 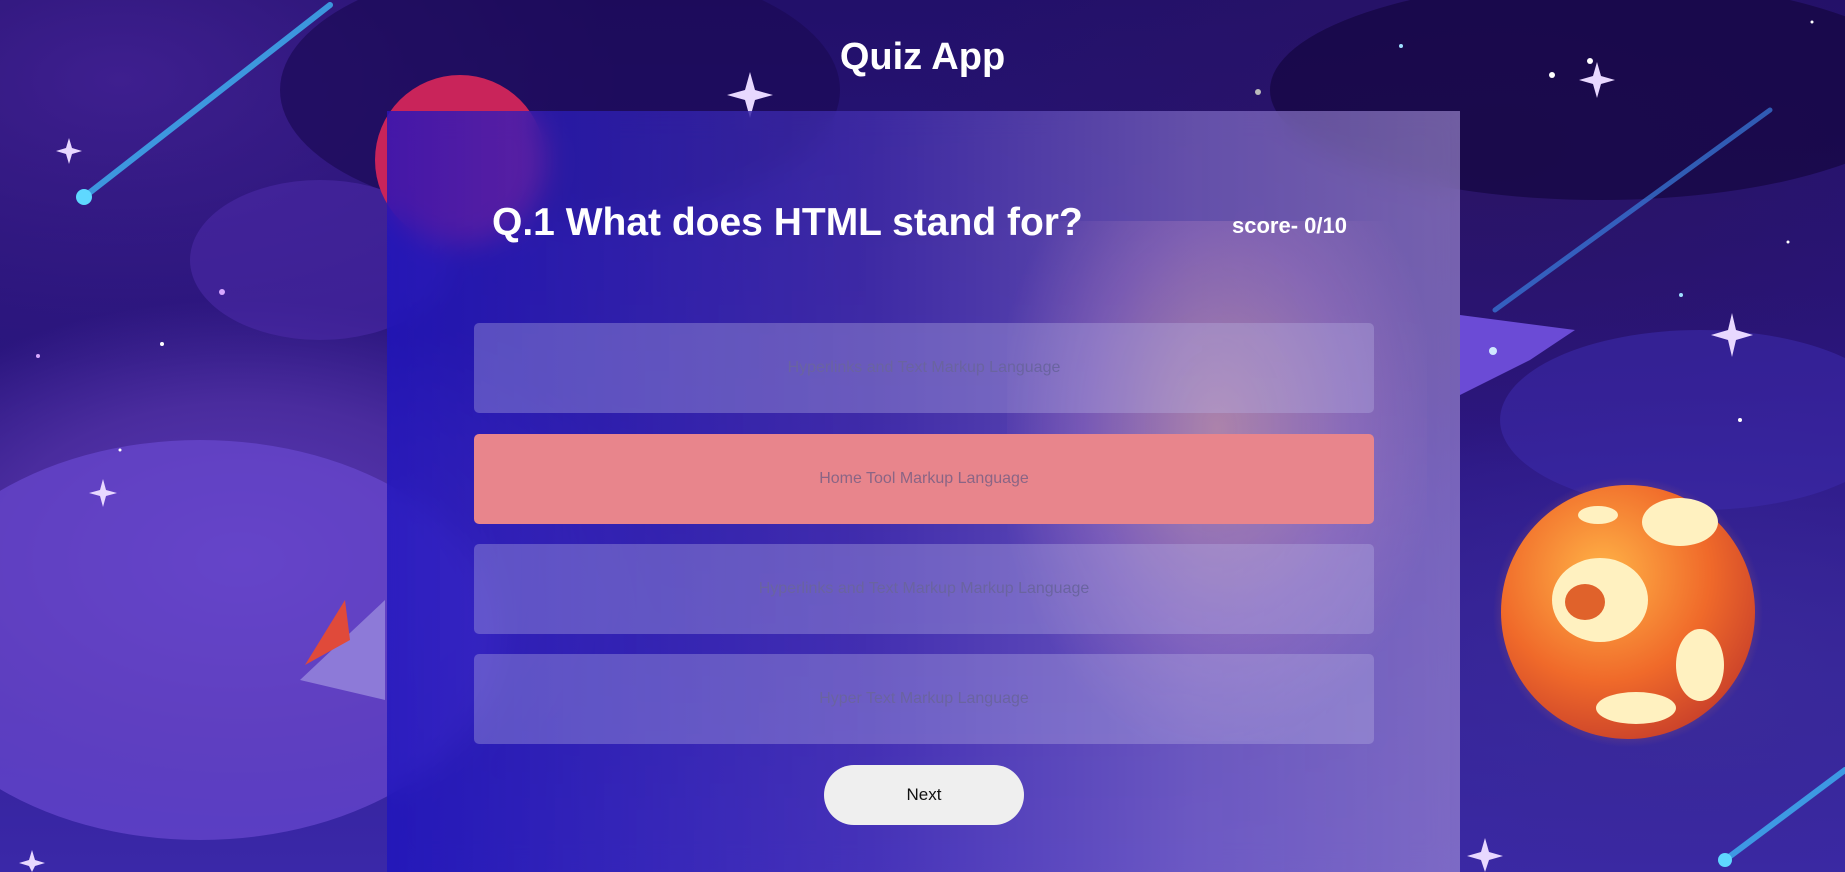 I want to click on next-button: Next, so click(x=924, y=795).